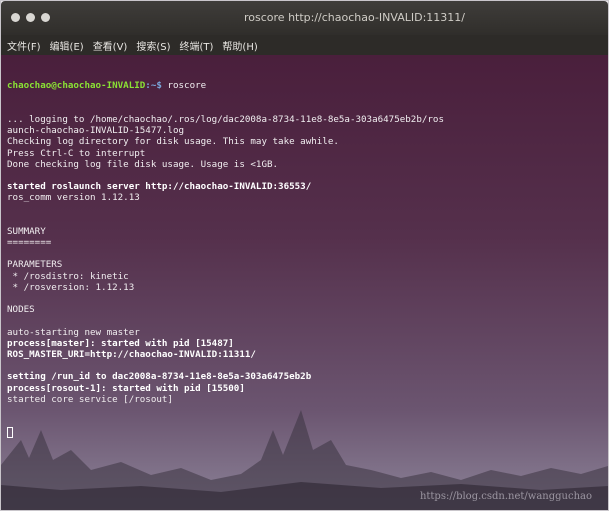  I want to click on output-line: Press Ctrl-C to interrupt, so click(76, 153).